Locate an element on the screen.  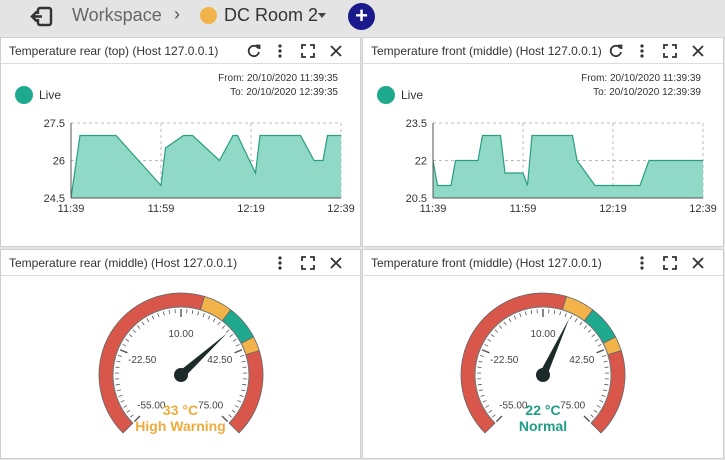
y-tick-label: 23.5 is located at coordinates (416, 124).